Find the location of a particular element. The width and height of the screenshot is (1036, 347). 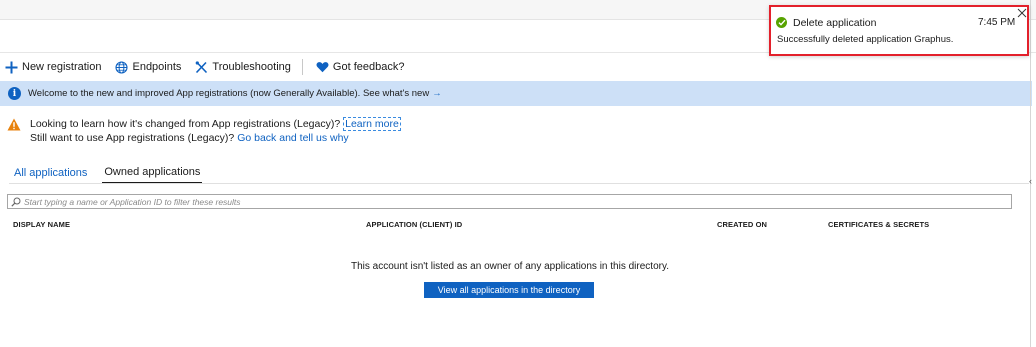

tab-owned-applications: Owned applications is located at coordinates (152, 173).